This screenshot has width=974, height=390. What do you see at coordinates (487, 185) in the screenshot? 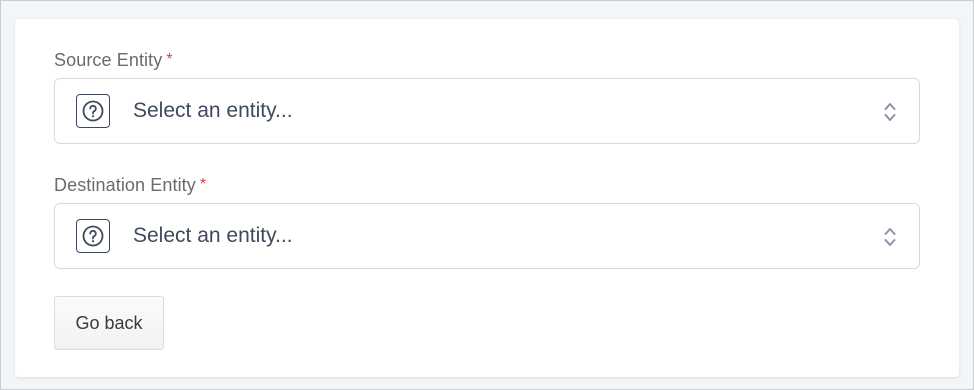
I see `destination-entity-label: Destination Entity *` at bounding box center [487, 185].